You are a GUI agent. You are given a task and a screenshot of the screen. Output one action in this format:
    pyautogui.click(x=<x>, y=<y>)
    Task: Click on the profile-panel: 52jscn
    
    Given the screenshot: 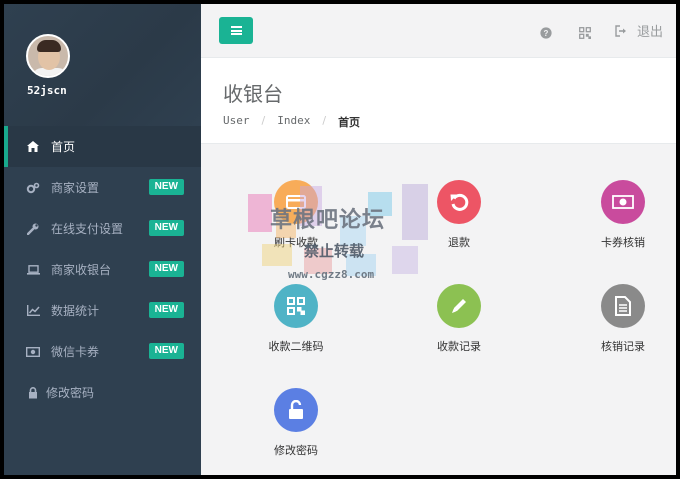 What is the action you would take?
    pyautogui.click(x=102, y=65)
    